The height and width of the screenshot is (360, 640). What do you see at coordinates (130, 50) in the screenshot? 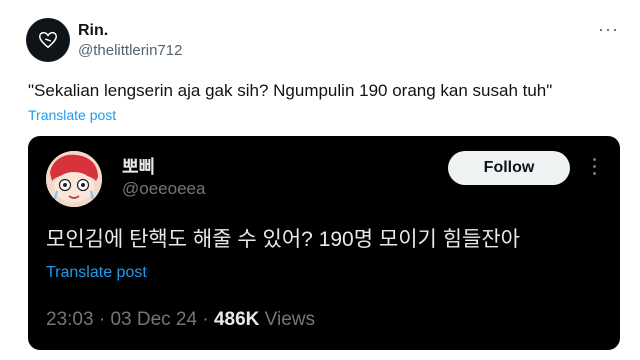
I see `author-handle: @thelittlerin712` at bounding box center [130, 50].